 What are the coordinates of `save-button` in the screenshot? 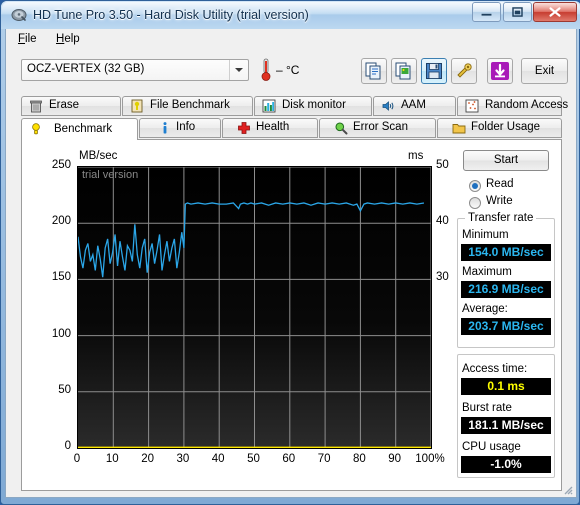 It's located at (434, 71).